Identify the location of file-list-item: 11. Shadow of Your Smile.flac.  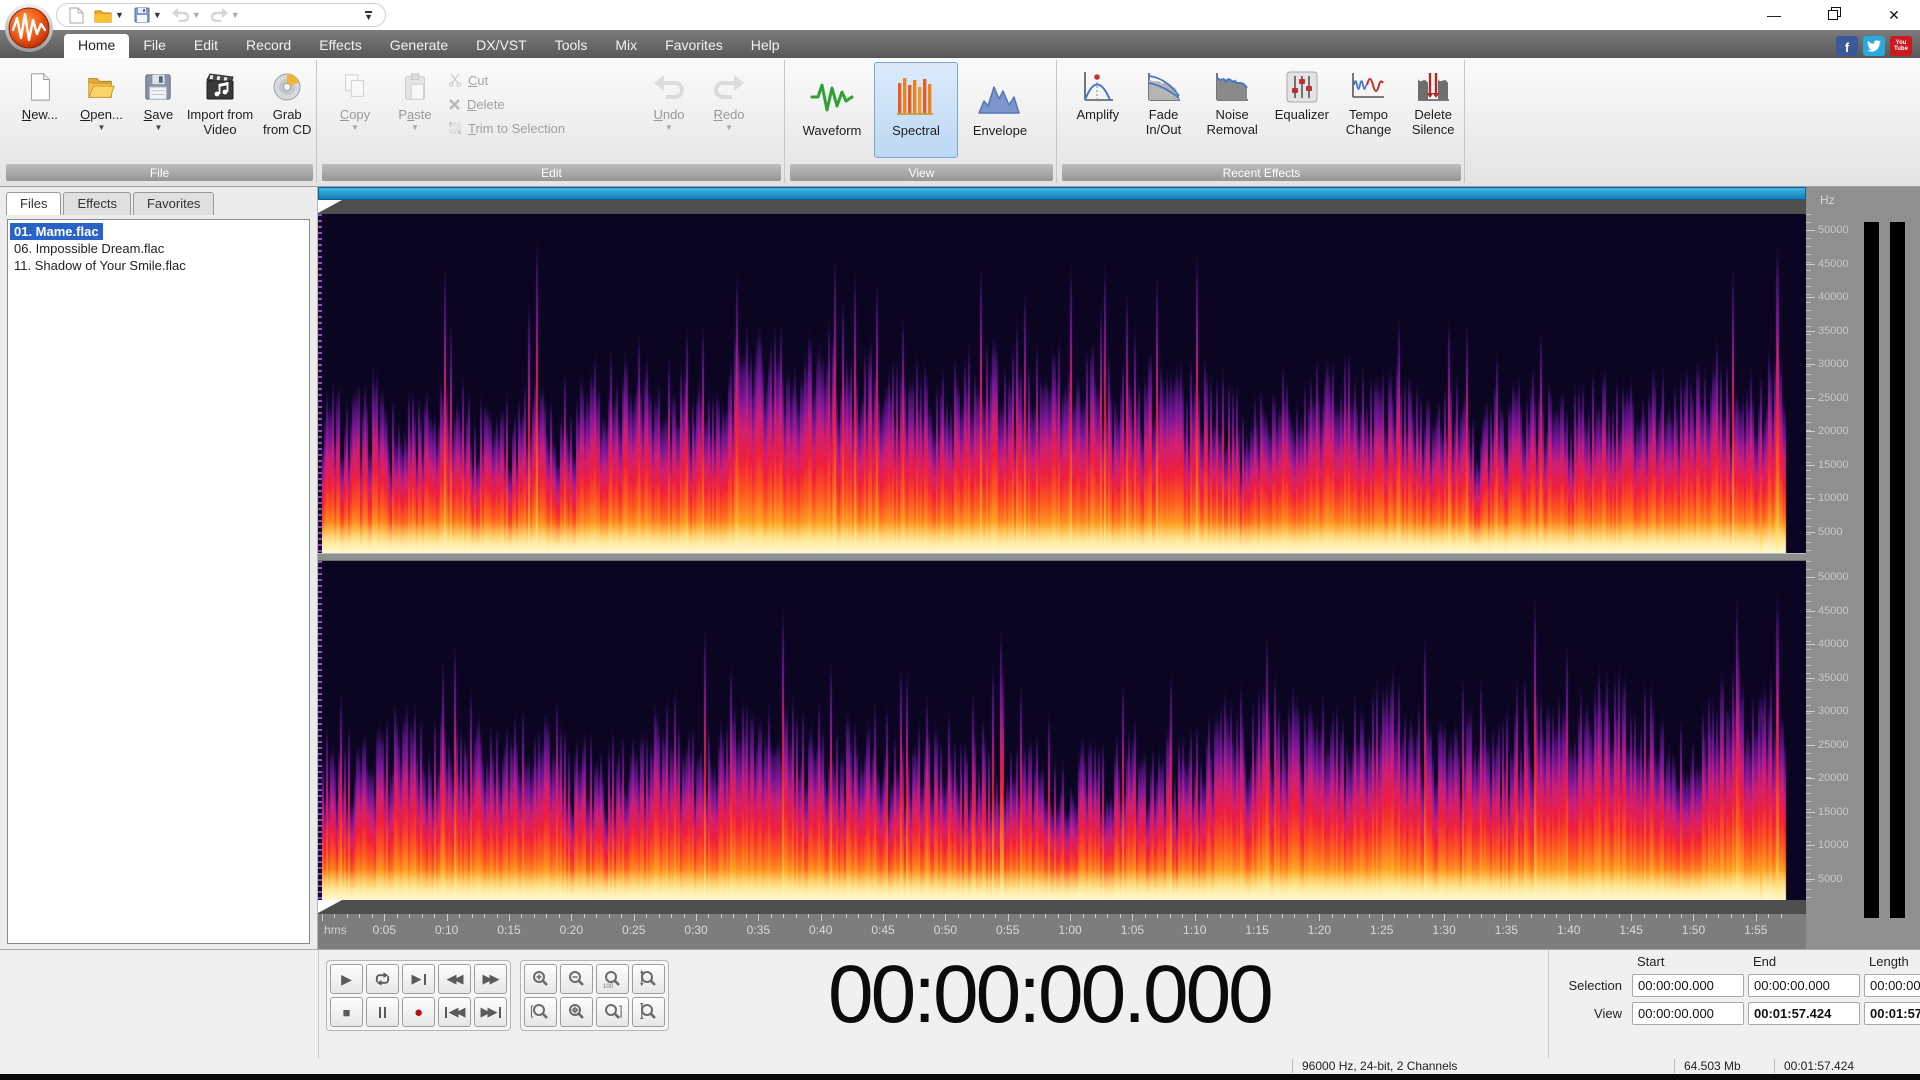
(158, 265).